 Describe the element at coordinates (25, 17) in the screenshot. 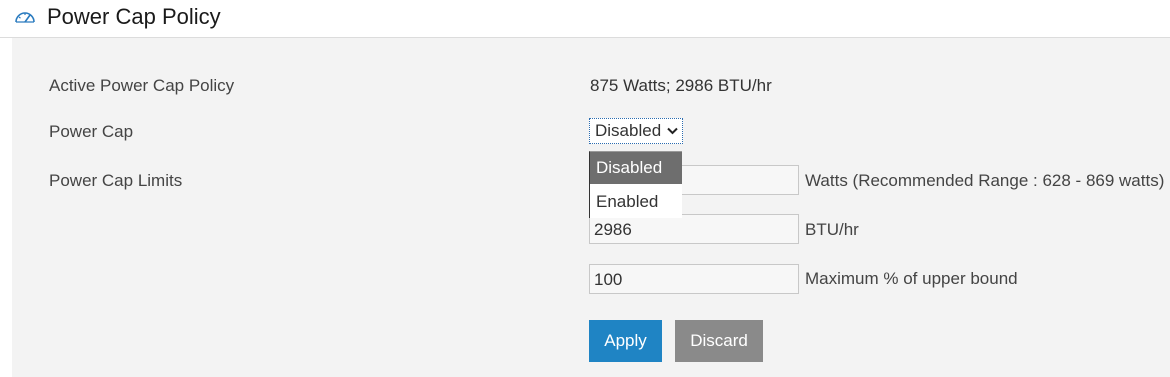

I see `gauge-icon` at that location.